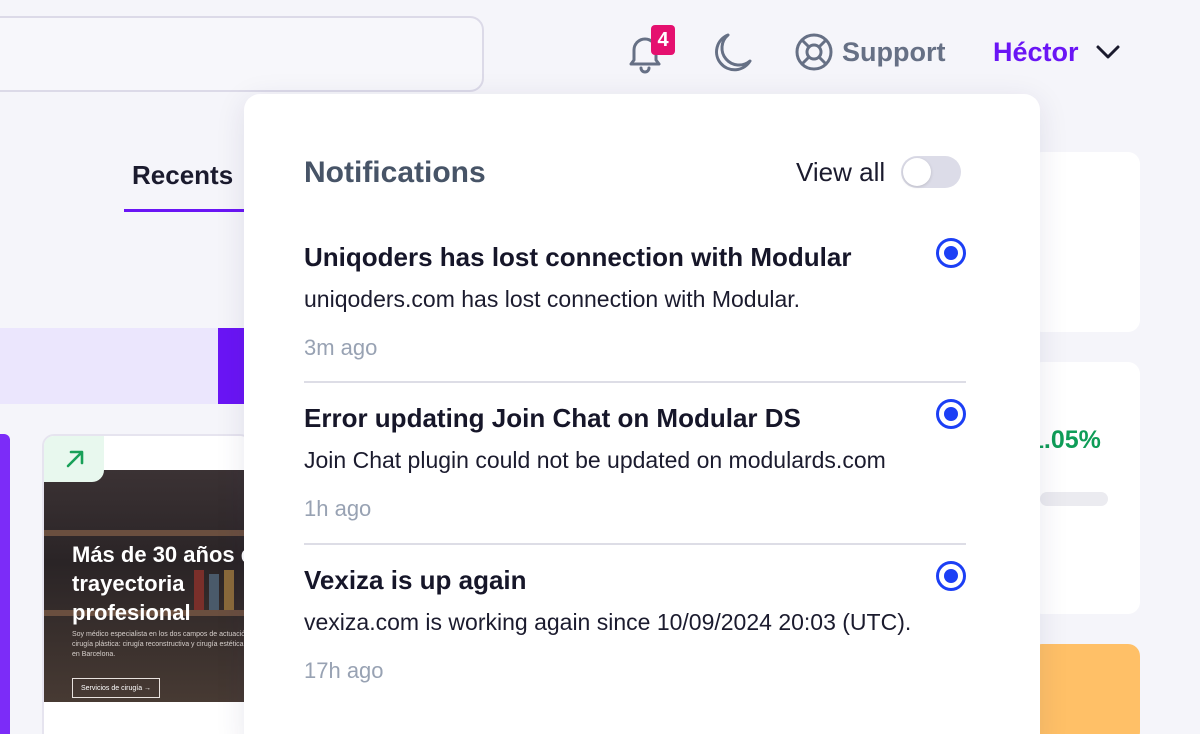 Image resolution: width=1200 pixels, height=734 pixels. What do you see at coordinates (338, 508) in the screenshot?
I see `notification-time: 1h ago` at bounding box center [338, 508].